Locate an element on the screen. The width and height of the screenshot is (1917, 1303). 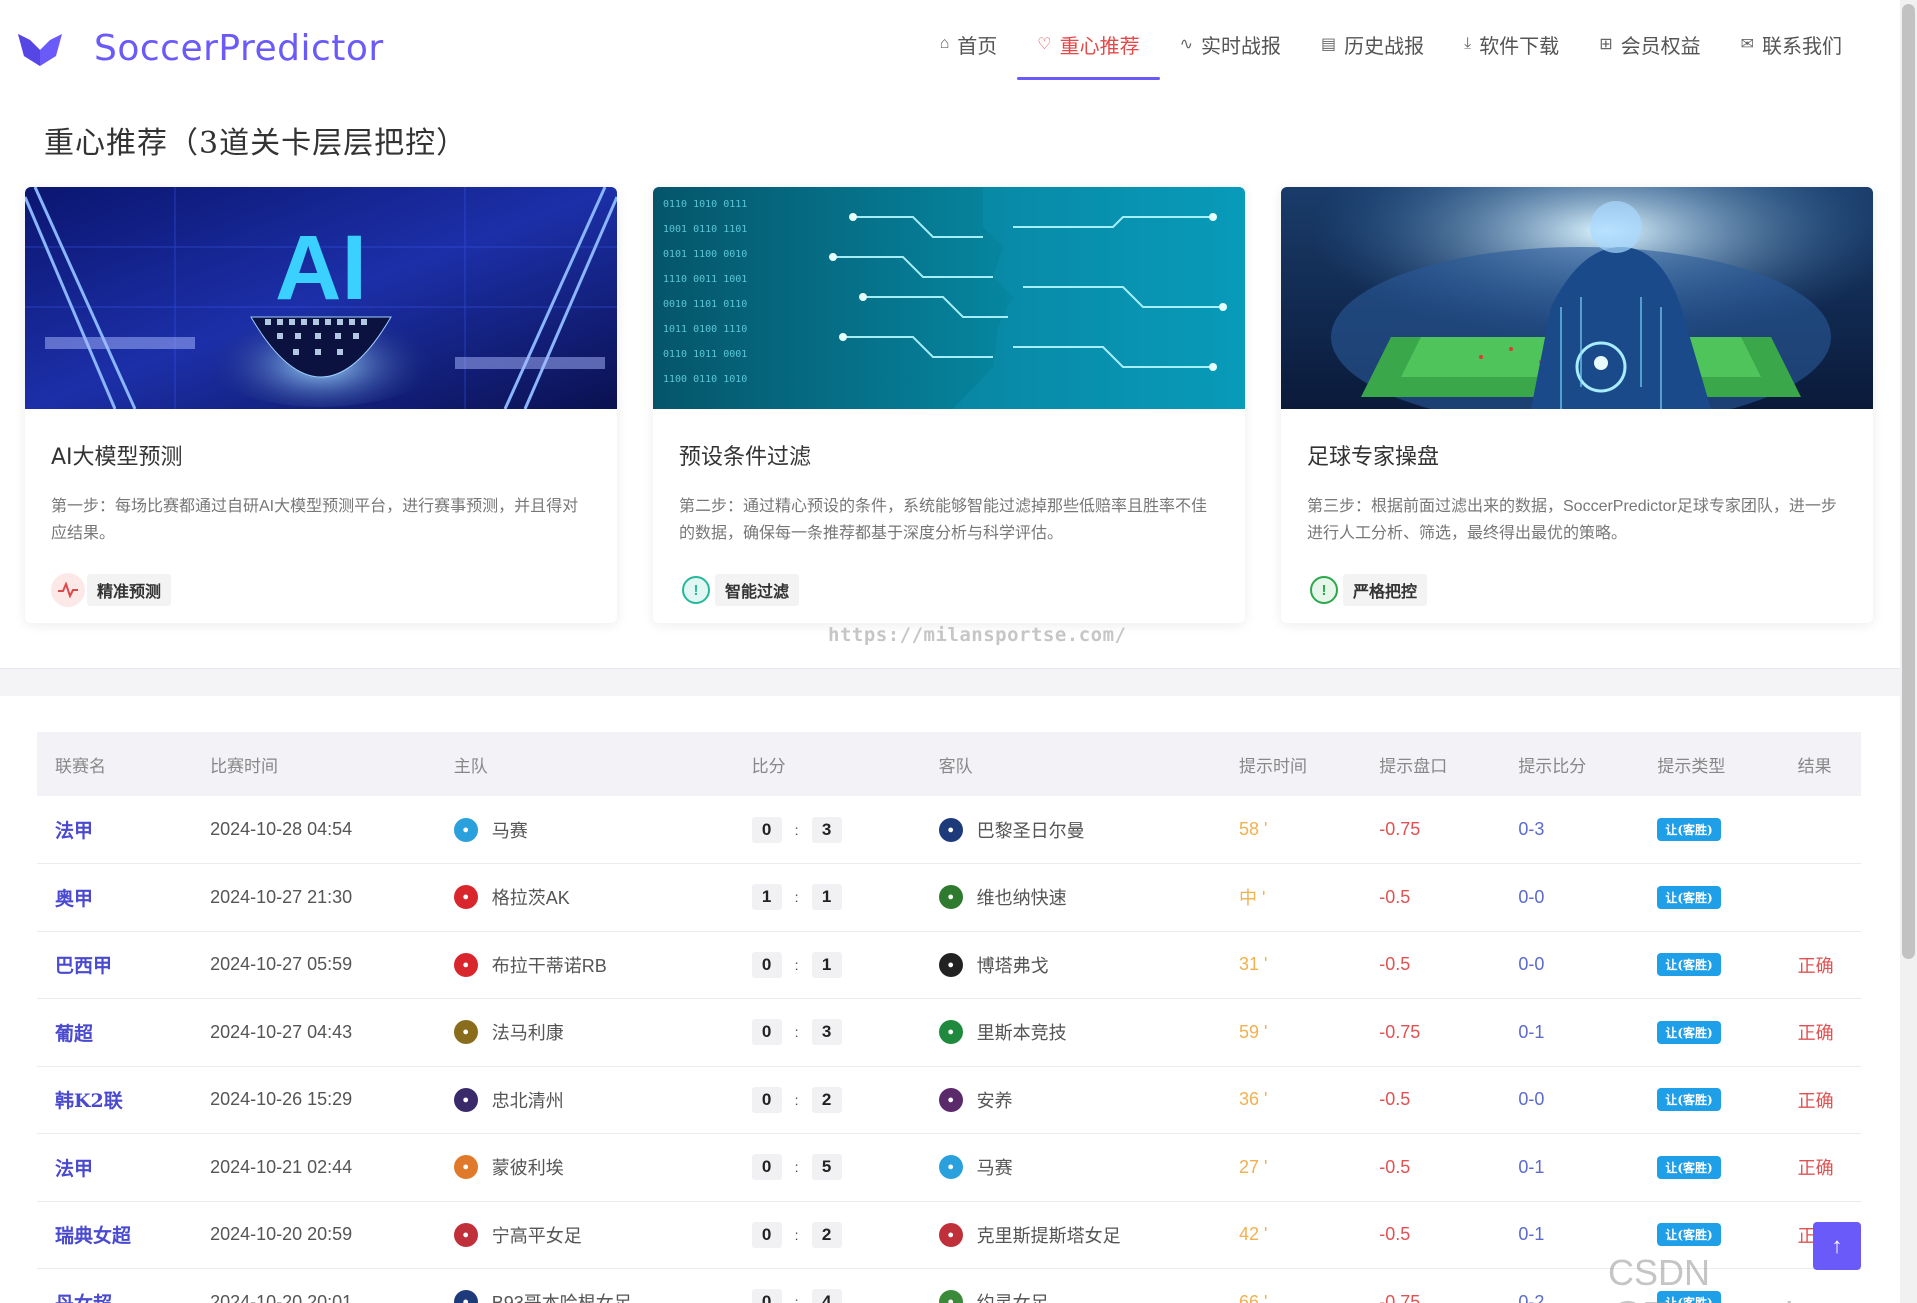
brand-logo: SoccerPredictor is located at coordinates (200, 48).